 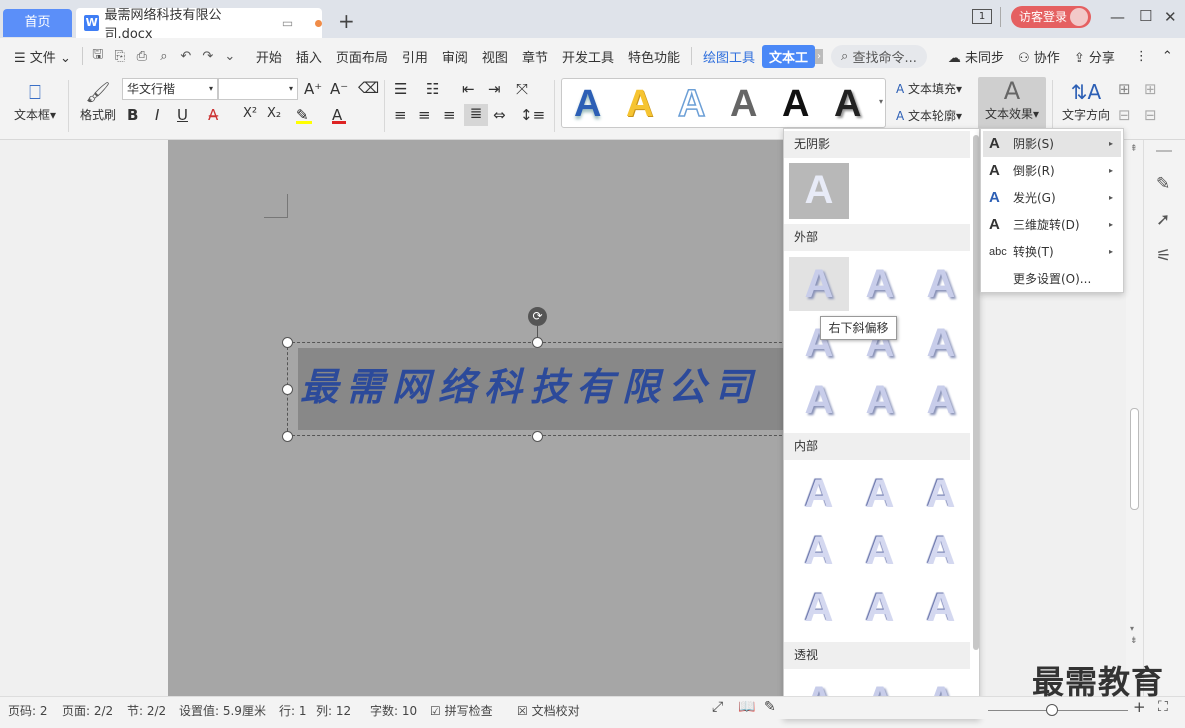 What do you see at coordinates (729, 56) in the screenshot?
I see `menu-draw-tools: 绘图工具` at bounding box center [729, 56].